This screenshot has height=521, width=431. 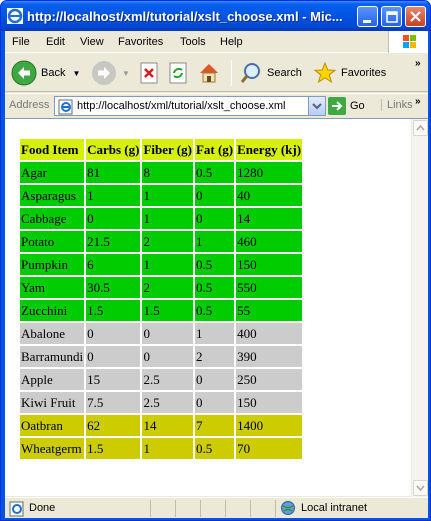 I want to click on chevron-down-icon, so click(x=420, y=488).